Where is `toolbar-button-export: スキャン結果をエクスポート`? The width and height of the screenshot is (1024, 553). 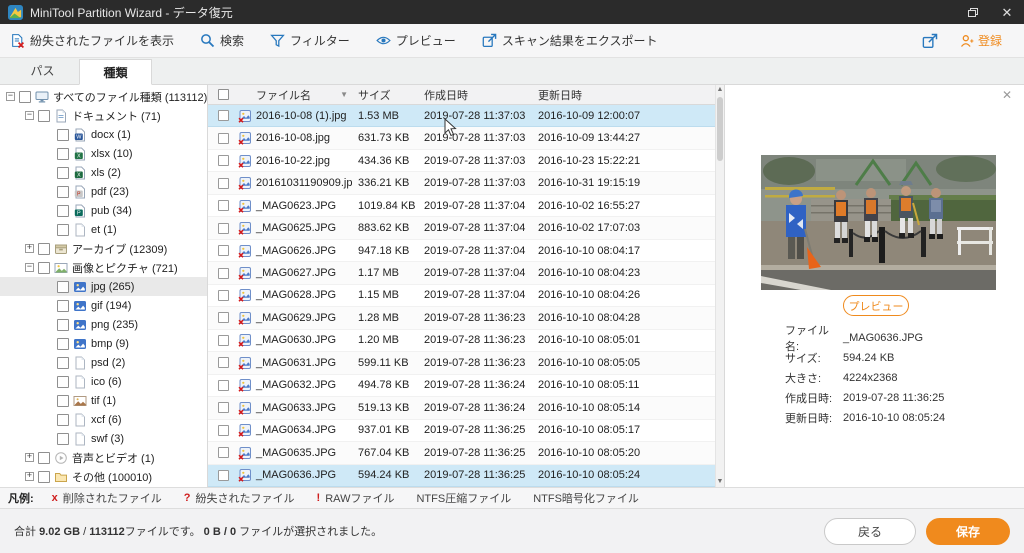
toolbar-button-export: スキャン結果をエクスポート is located at coordinates (569, 40).